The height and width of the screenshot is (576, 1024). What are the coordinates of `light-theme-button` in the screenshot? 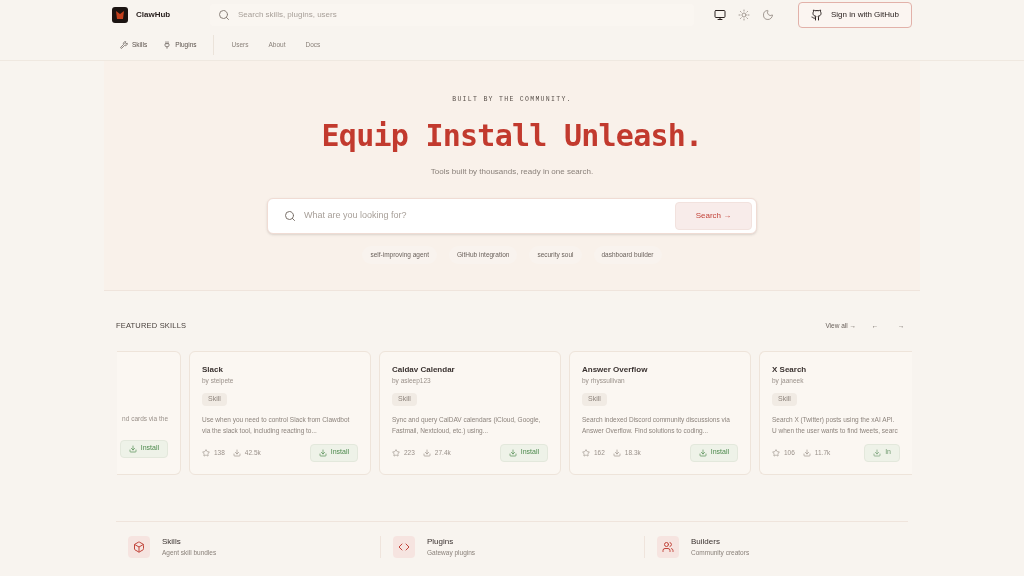 It's located at (744, 15).